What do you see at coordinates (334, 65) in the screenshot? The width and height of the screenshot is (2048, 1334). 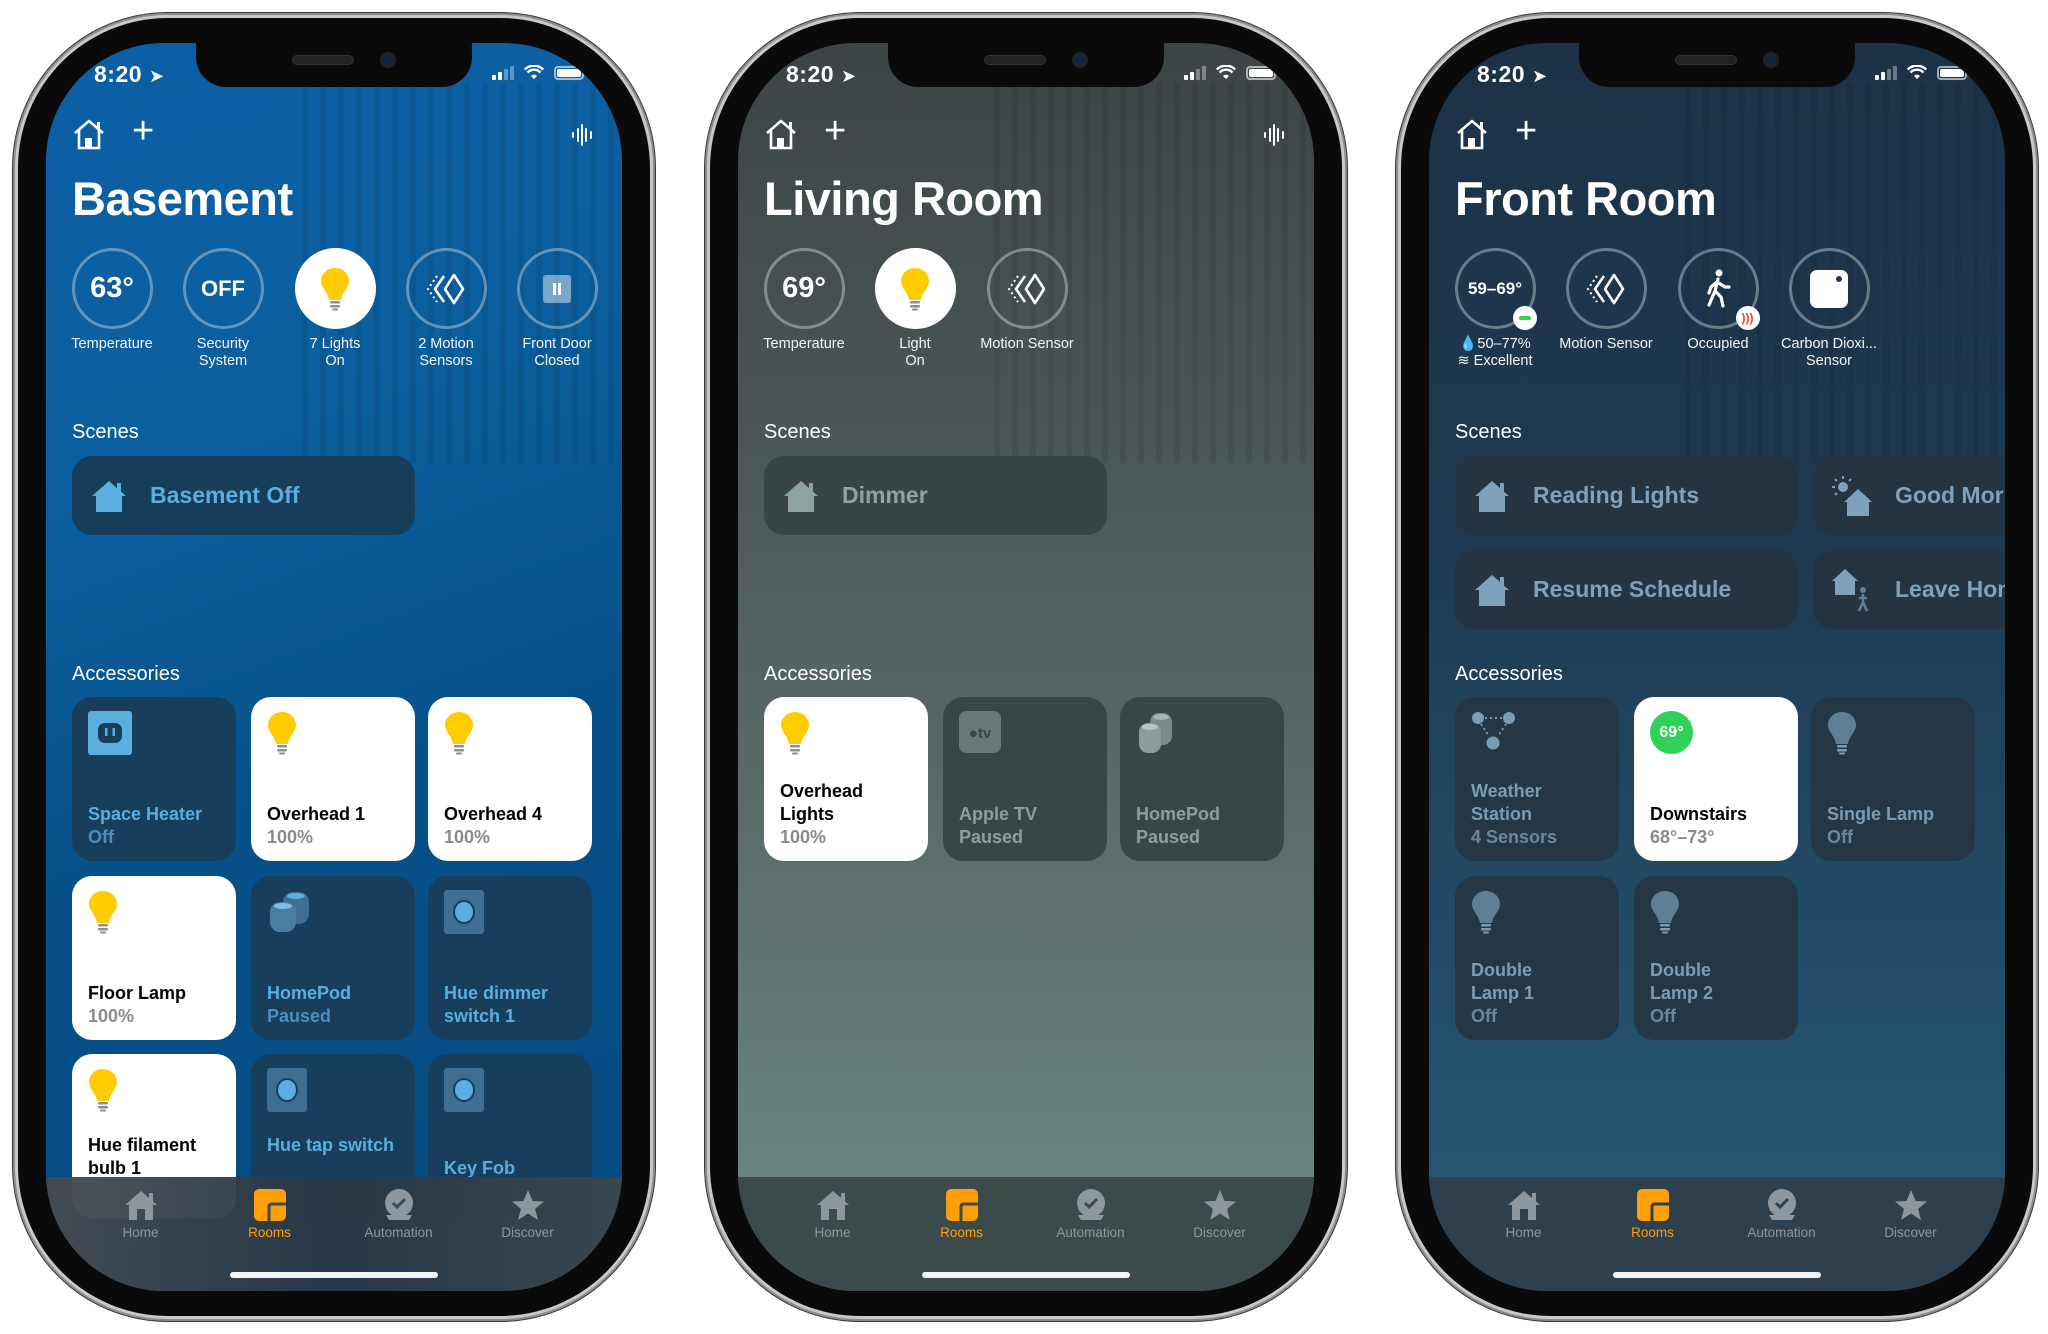 I see `notch` at bounding box center [334, 65].